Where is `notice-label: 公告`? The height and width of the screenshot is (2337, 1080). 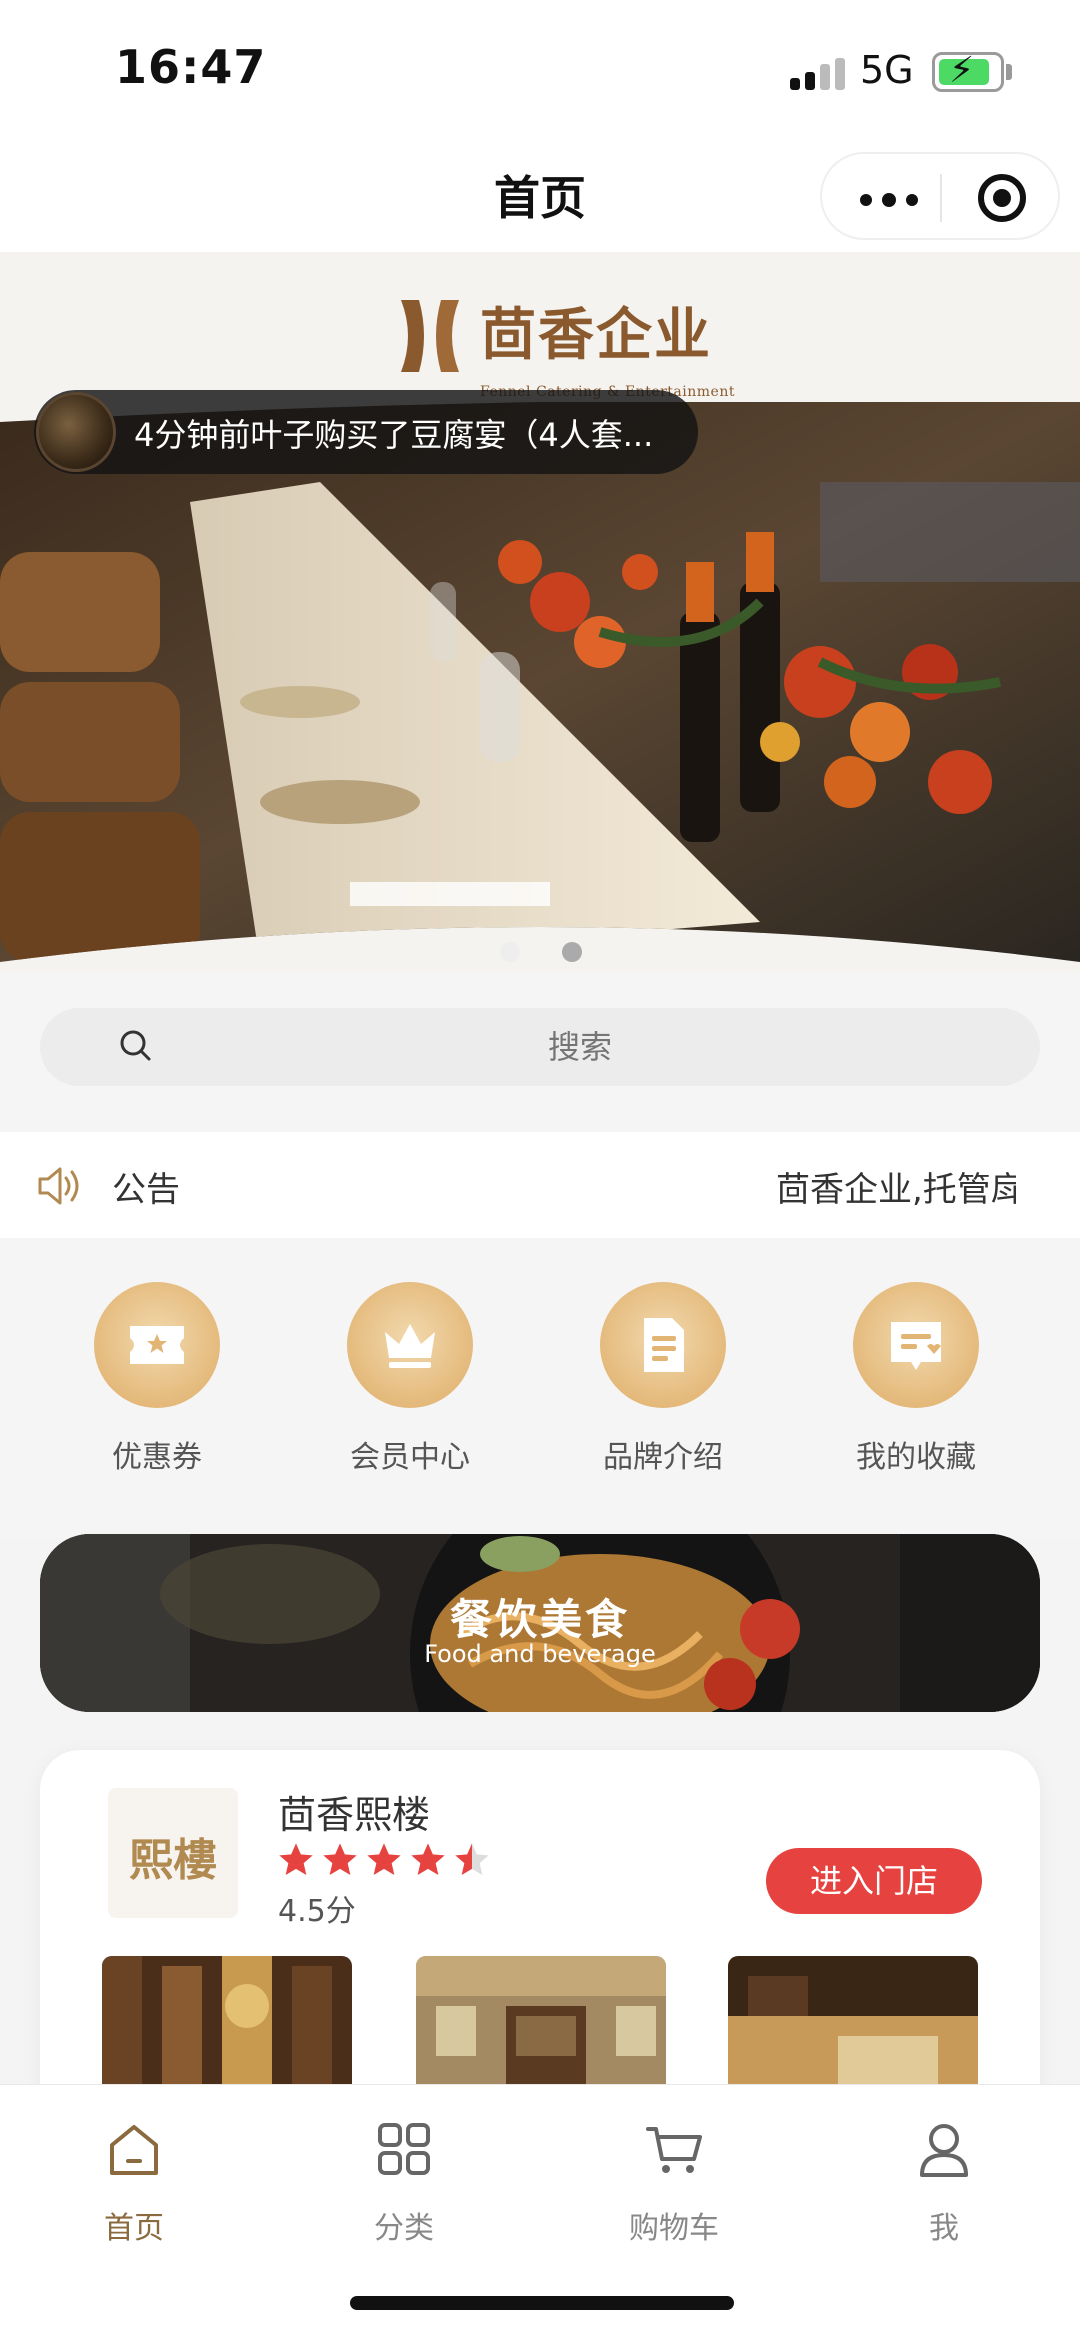 notice-label: 公告 is located at coordinates (146, 1190).